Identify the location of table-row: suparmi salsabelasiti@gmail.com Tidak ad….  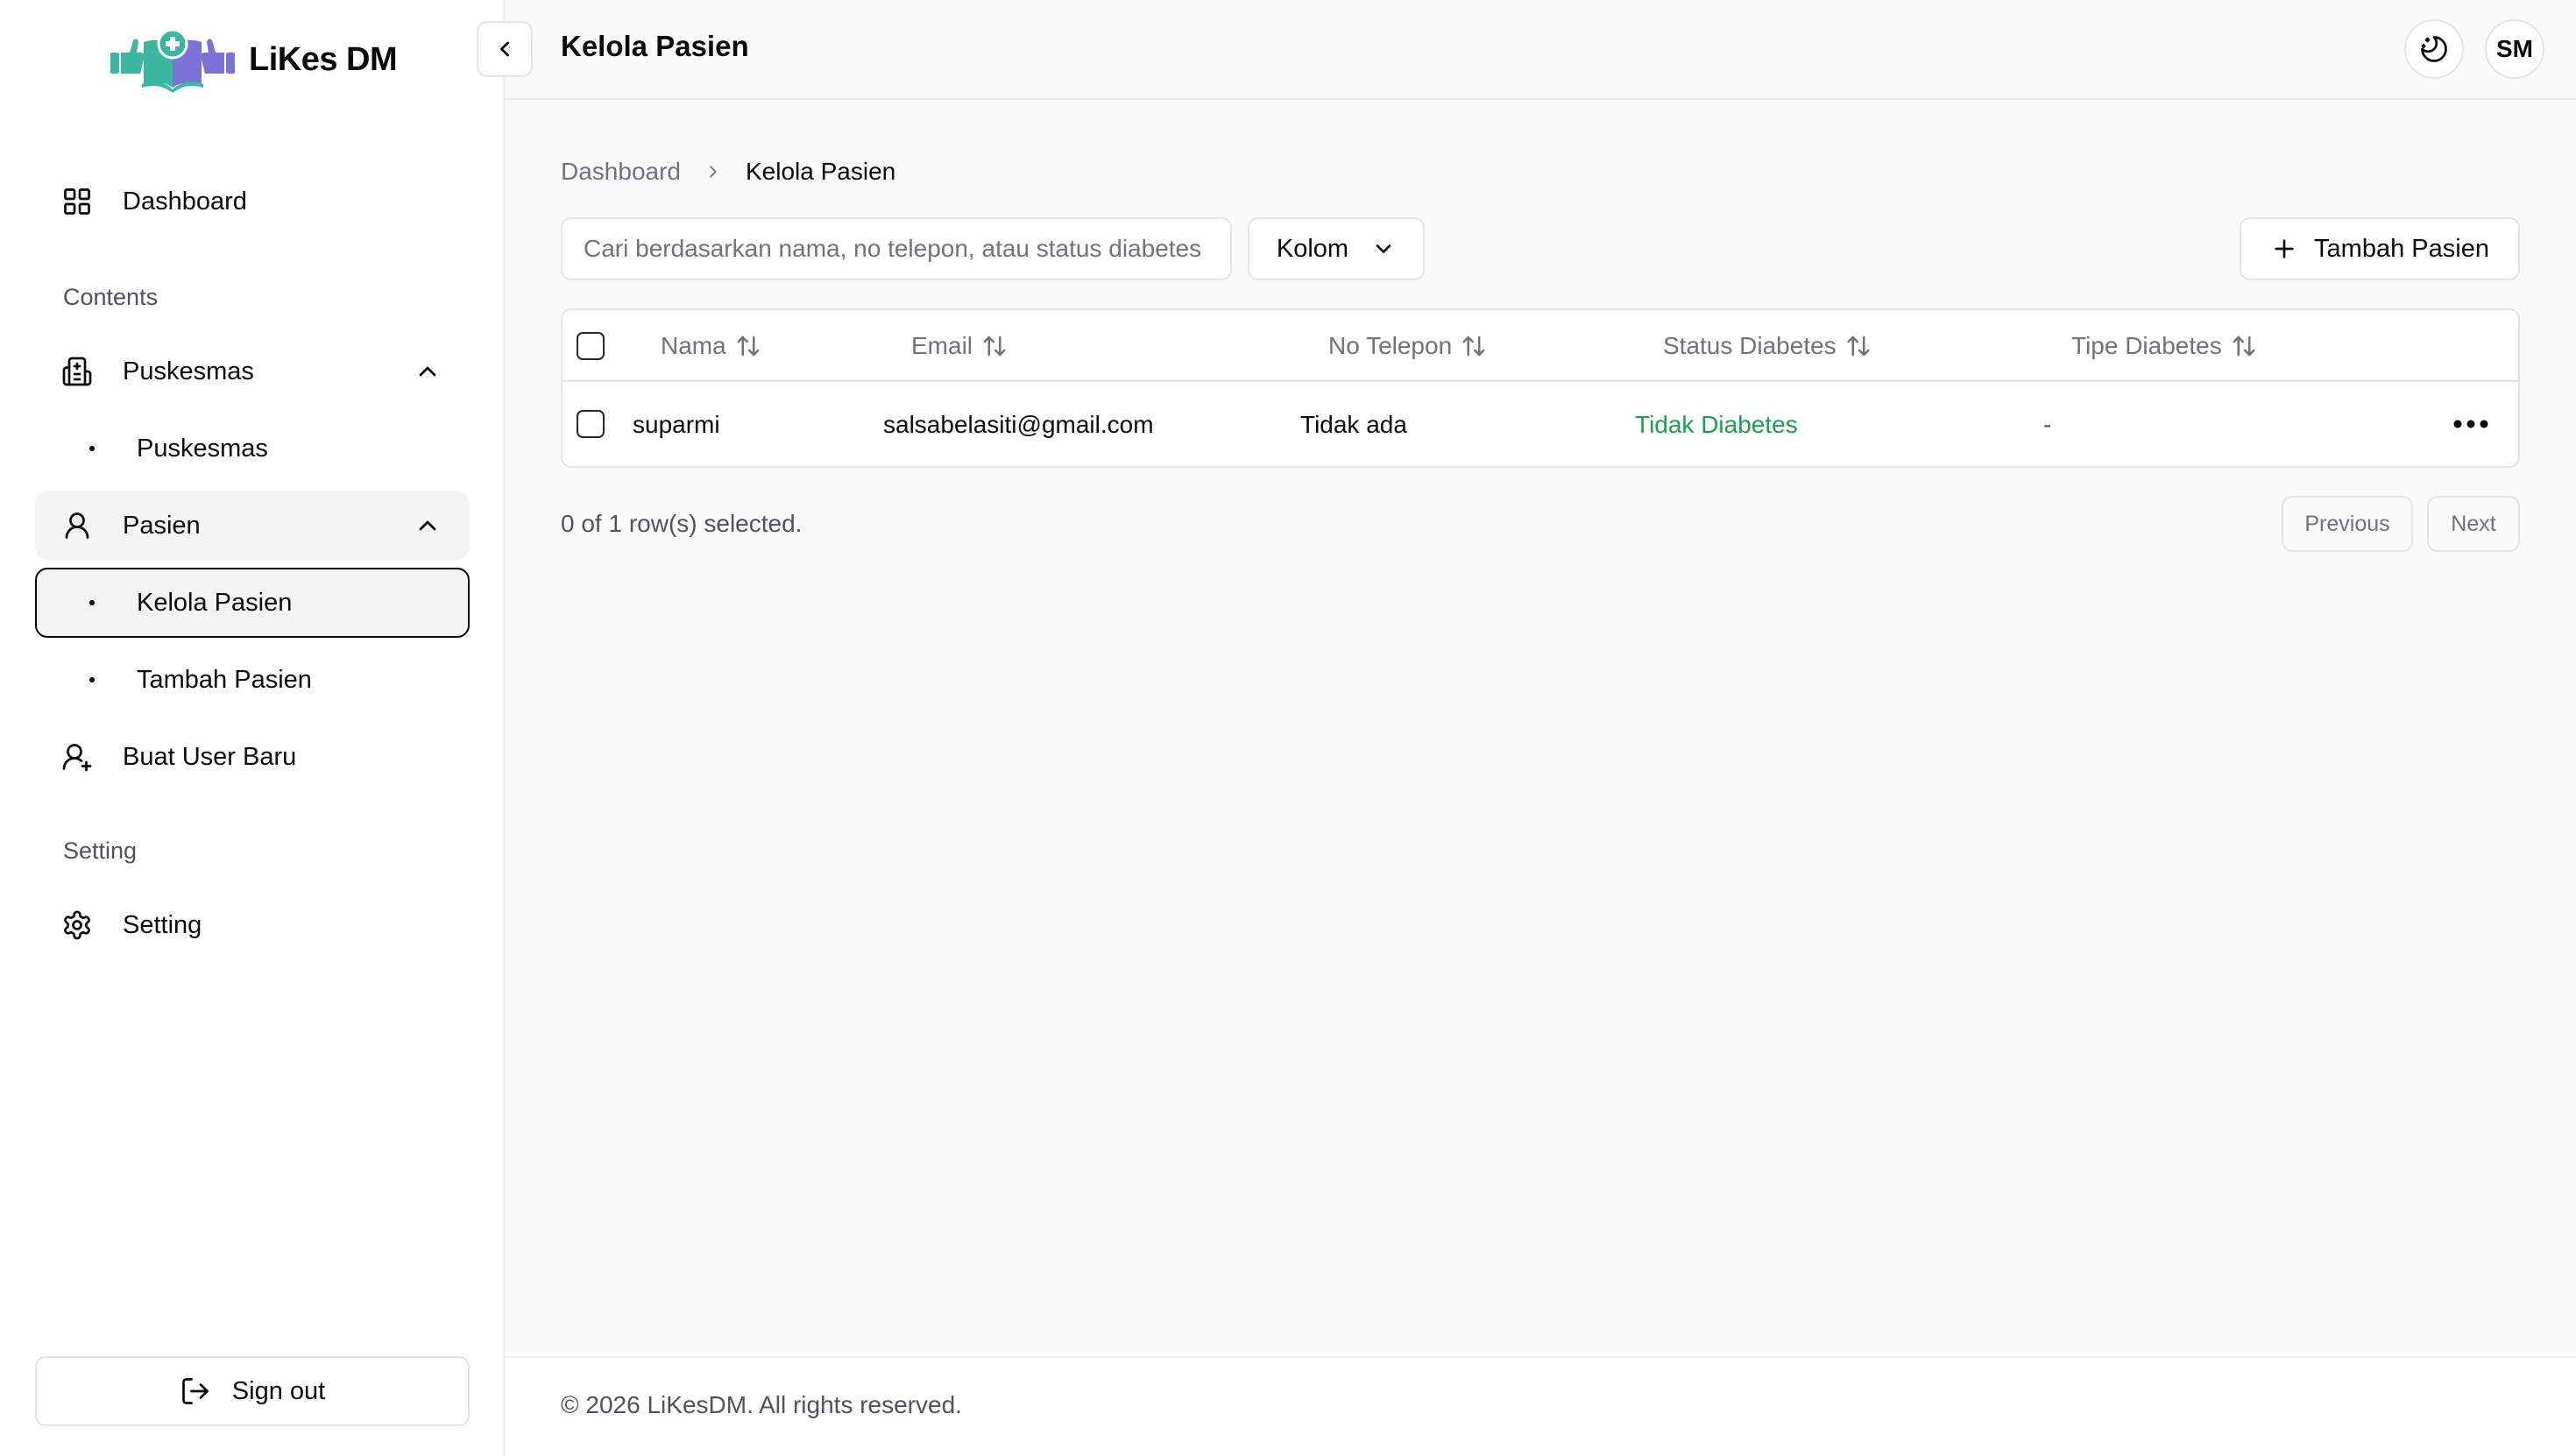
(1540, 424).